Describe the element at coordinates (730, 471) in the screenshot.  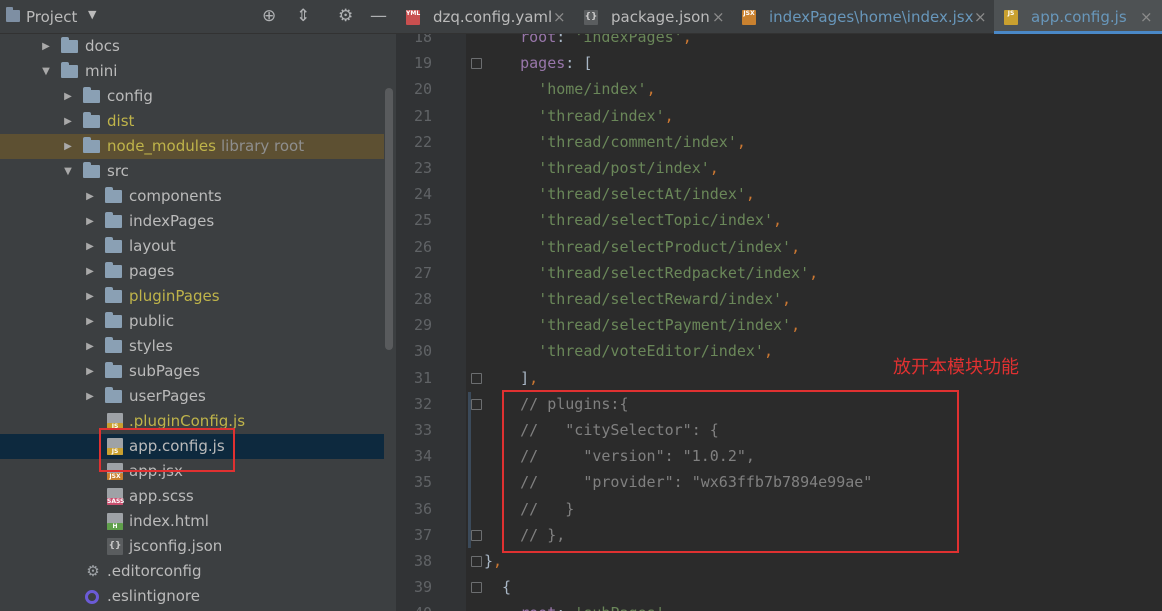
I see `comment-highlight-box` at that location.